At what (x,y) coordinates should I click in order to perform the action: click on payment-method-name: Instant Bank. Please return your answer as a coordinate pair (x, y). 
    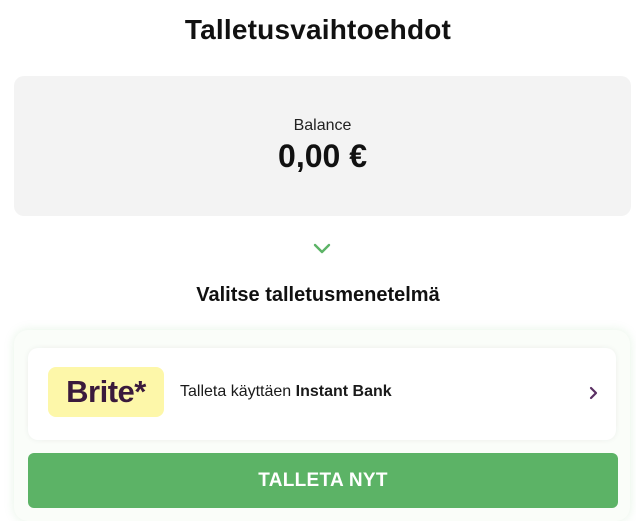
    Looking at the image, I should click on (343, 391).